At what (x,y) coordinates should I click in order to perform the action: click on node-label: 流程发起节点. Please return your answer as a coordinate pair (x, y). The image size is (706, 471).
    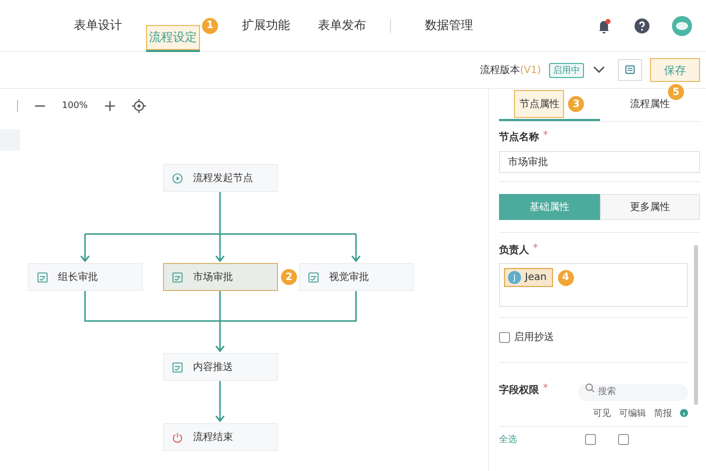
    Looking at the image, I should click on (223, 178).